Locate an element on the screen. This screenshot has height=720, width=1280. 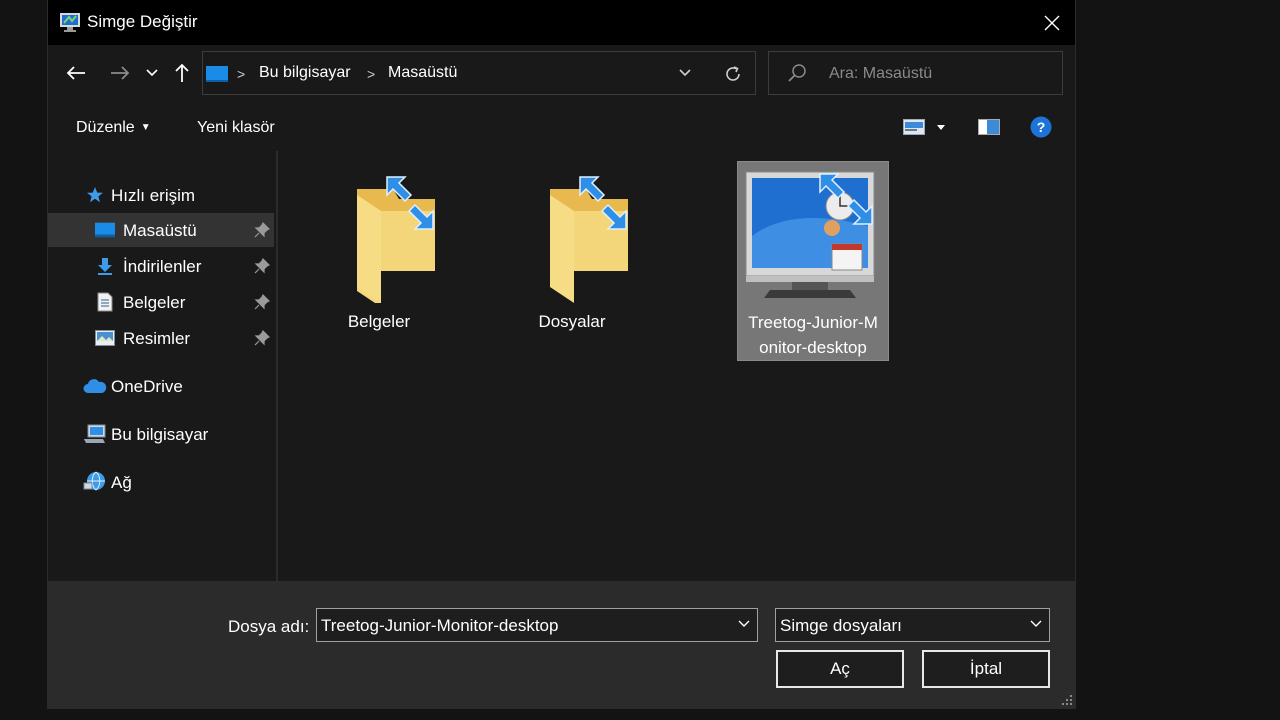
file-item-monitor-desktop: Treetog-Junior-M onitor-desktop is located at coordinates (813, 261).